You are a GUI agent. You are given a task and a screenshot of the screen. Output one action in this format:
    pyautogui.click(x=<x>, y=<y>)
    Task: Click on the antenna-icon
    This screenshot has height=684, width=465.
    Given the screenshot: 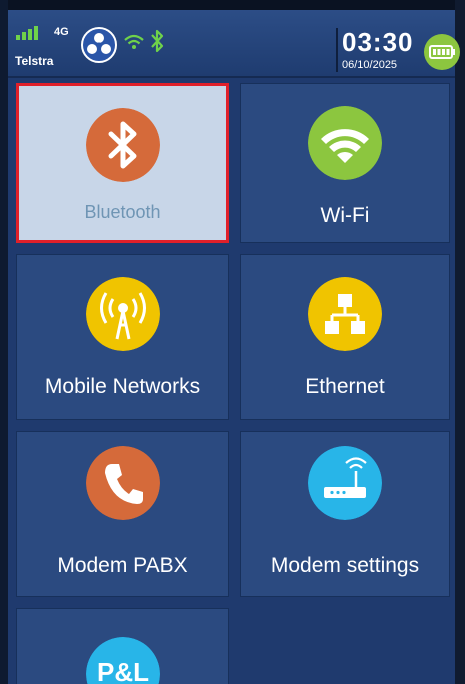 What is the action you would take?
    pyautogui.click(x=122, y=314)
    